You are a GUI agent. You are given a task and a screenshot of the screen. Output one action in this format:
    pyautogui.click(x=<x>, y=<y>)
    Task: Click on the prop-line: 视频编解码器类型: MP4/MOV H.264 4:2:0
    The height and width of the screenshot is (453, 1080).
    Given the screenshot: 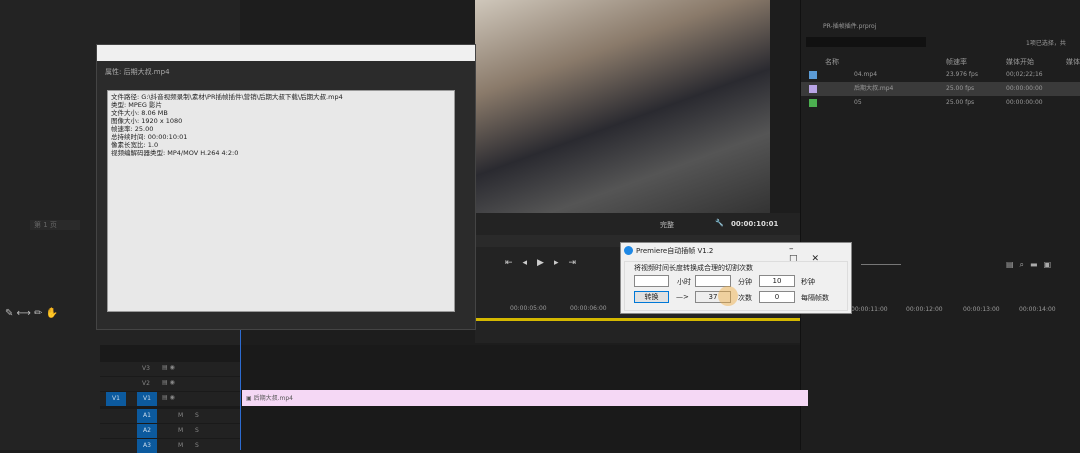 What is the action you would take?
    pyautogui.click(x=175, y=153)
    